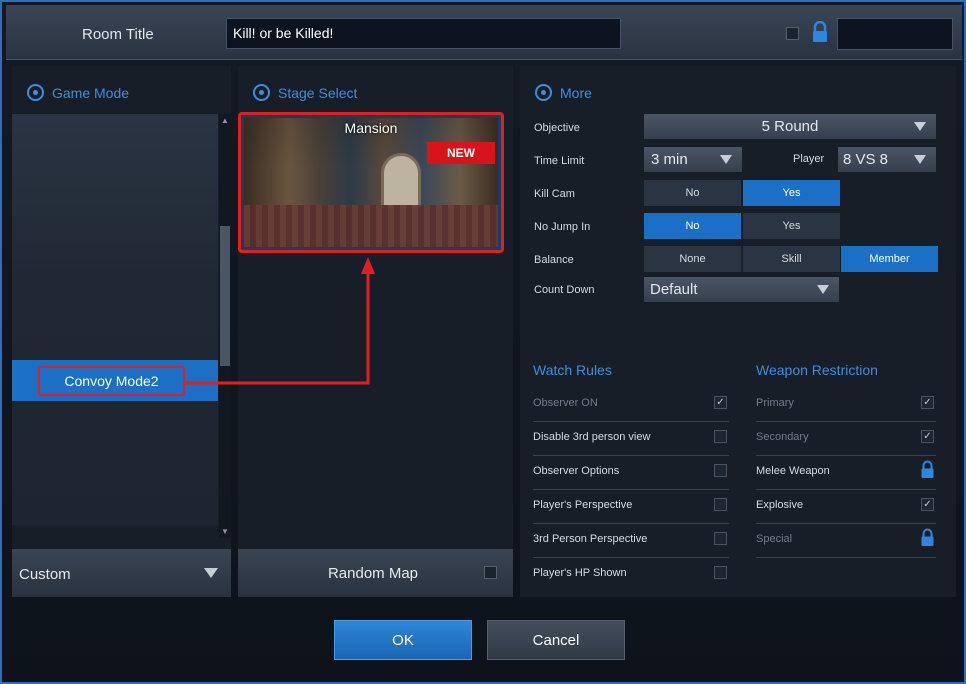  What do you see at coordinates (793, 471) in the screenshot?
I see `weapon-label: Melee Weapon` at bounding box center [793, 471].